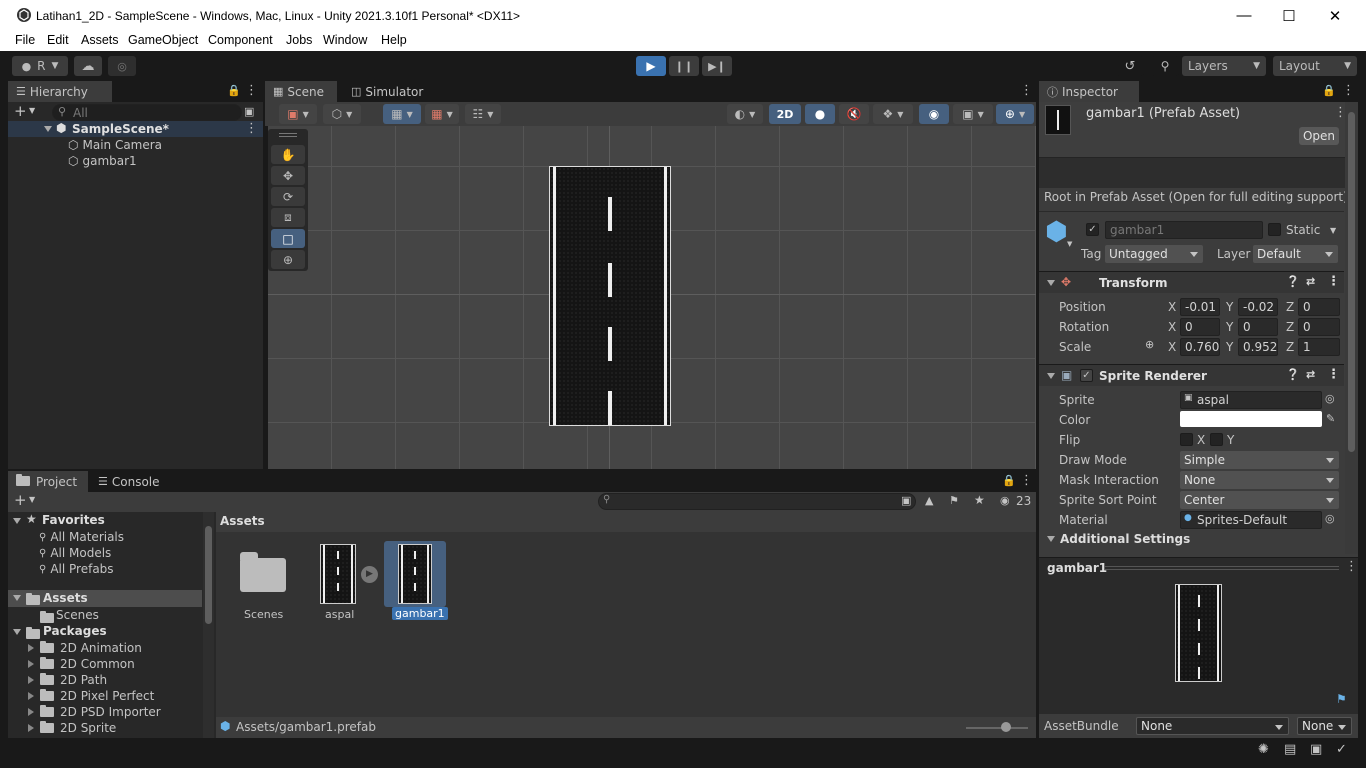 The height and width of the screenshot is (768, 1366). Describe the element at coordinates (1319, 136) in the screenshot. I see `open-prefab-button: Open` at that location.